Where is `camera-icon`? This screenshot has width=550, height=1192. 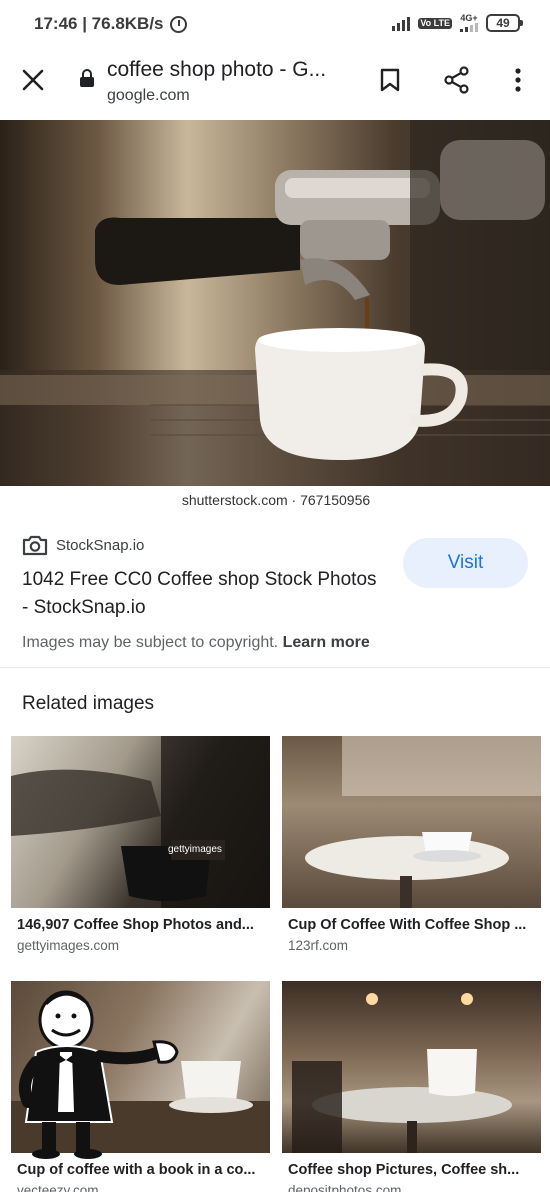 camera-icon is located at coordinates (35, 545).